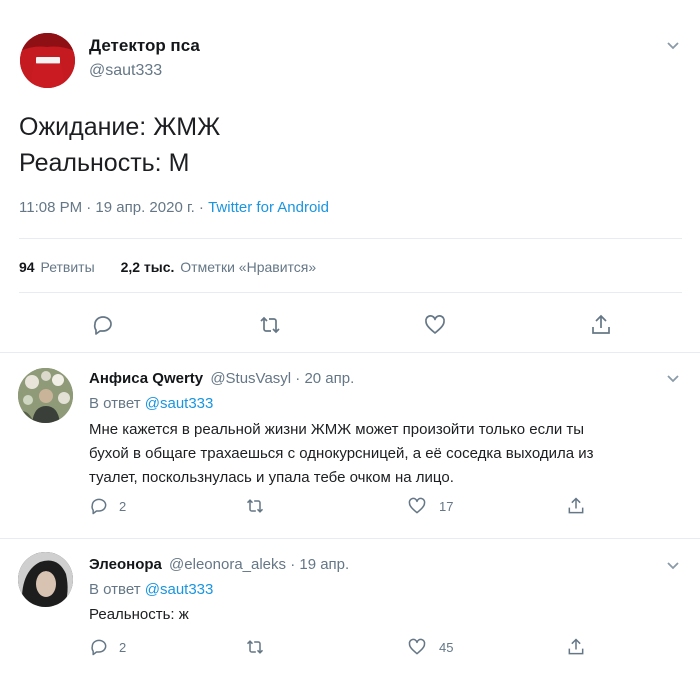 The width and height of the screenshot is (700, 683). Describe the element at coordinates (107, 647) in the screenshot. I see `reply2-reply-button: 2` at that location.